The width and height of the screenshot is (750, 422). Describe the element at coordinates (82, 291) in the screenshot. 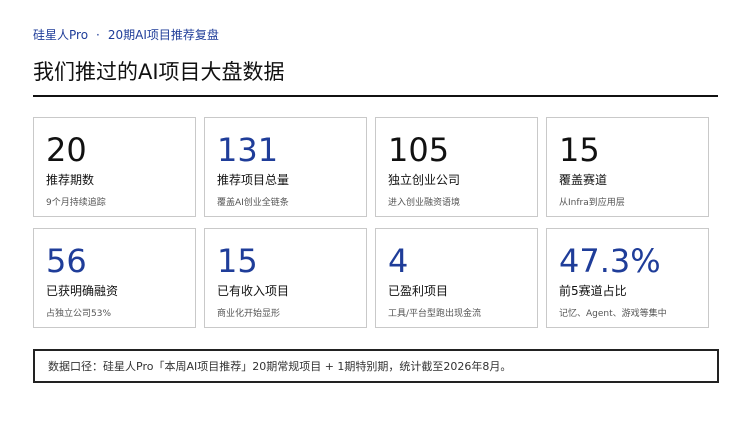

I see `stat-label: 已获明确融资` at that location.